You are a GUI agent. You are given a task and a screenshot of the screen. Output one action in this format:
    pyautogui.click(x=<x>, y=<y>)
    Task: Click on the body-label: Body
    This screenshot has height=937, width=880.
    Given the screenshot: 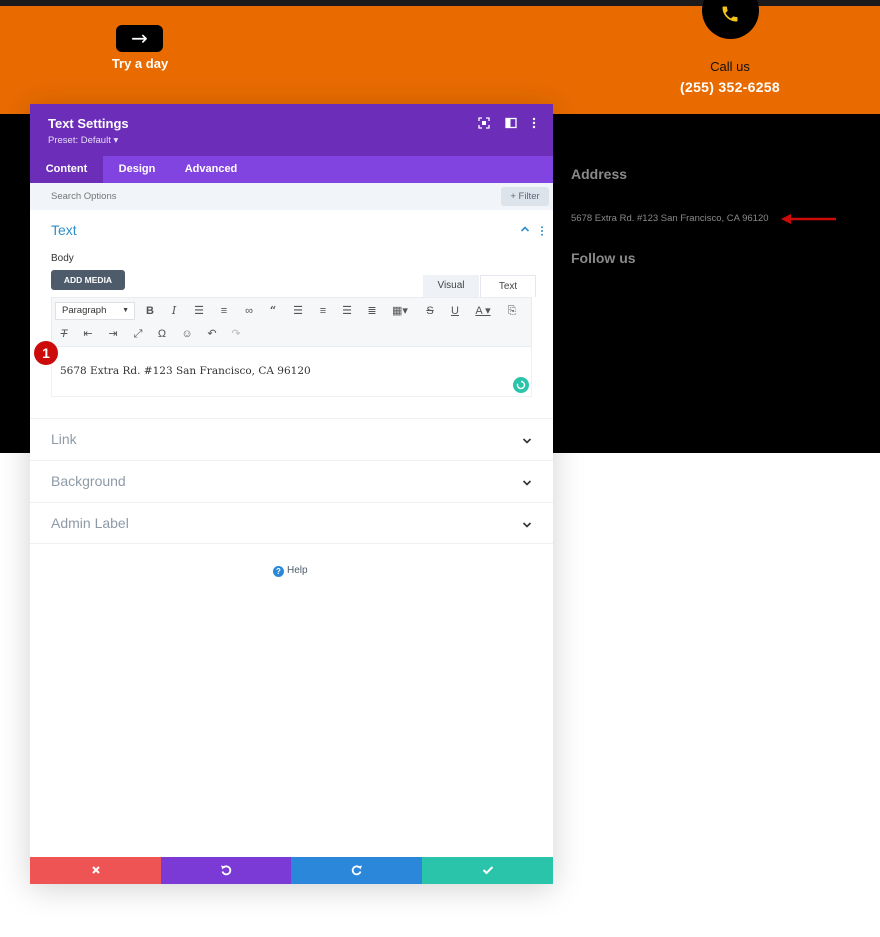 What is the action you would take?
    pyautogui.click(x=62, y=258)
    